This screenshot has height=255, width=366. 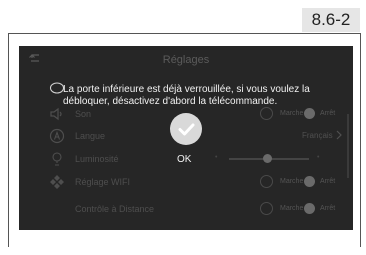 I want to click on ok-button, so click(x=186, y=129).